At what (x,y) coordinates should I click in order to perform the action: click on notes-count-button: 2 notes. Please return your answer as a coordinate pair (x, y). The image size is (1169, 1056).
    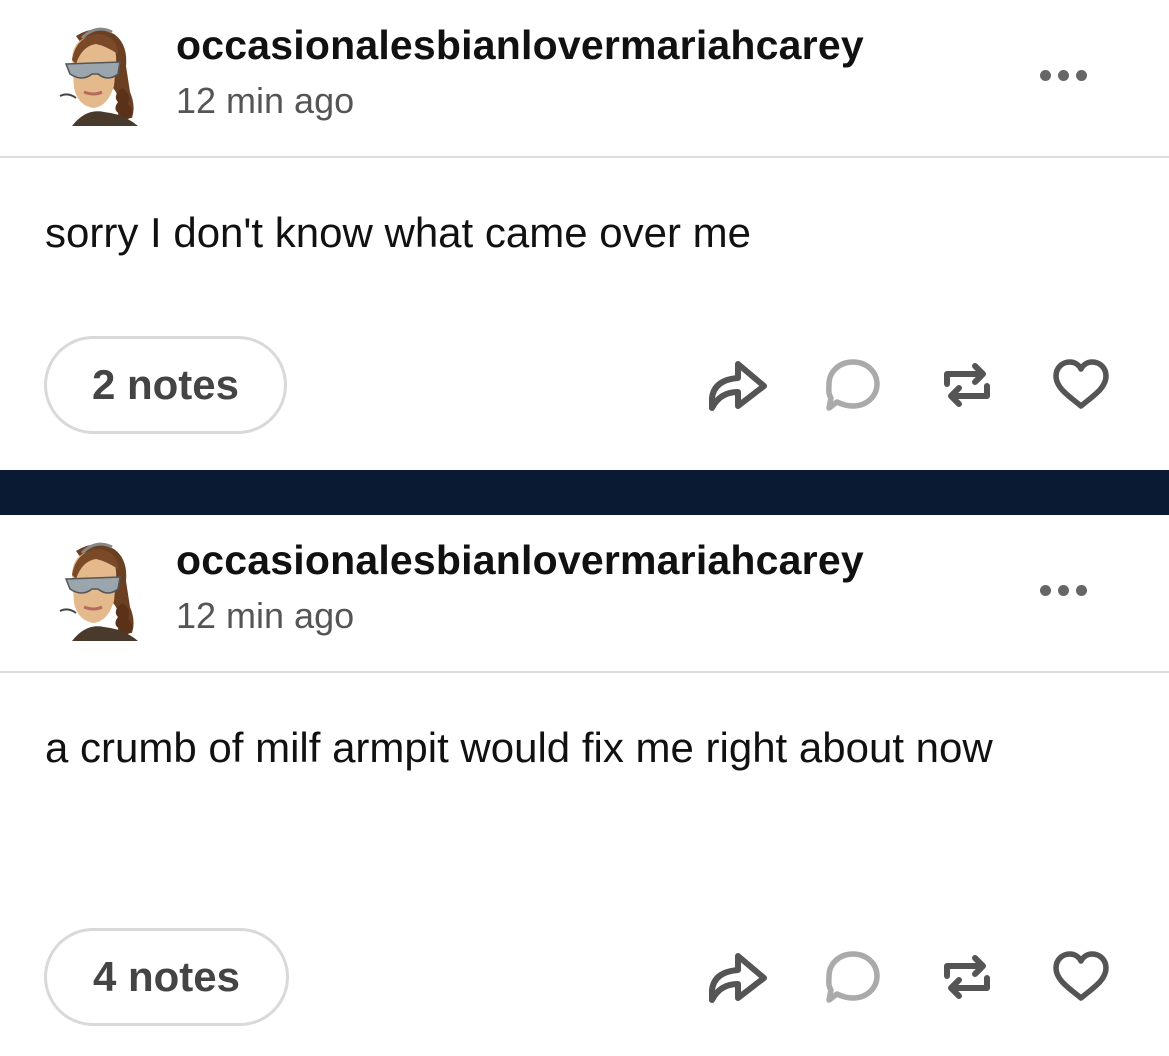
    Looking at the image, I should click on (165, 385).